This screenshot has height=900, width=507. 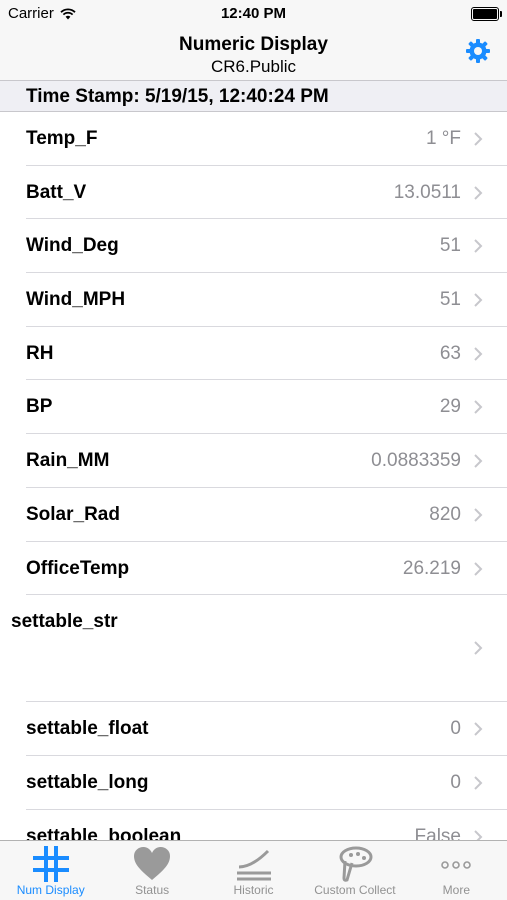 I want to click on list-item-wind-mph: Wind_MPH 51, so click(x=253, y=300).